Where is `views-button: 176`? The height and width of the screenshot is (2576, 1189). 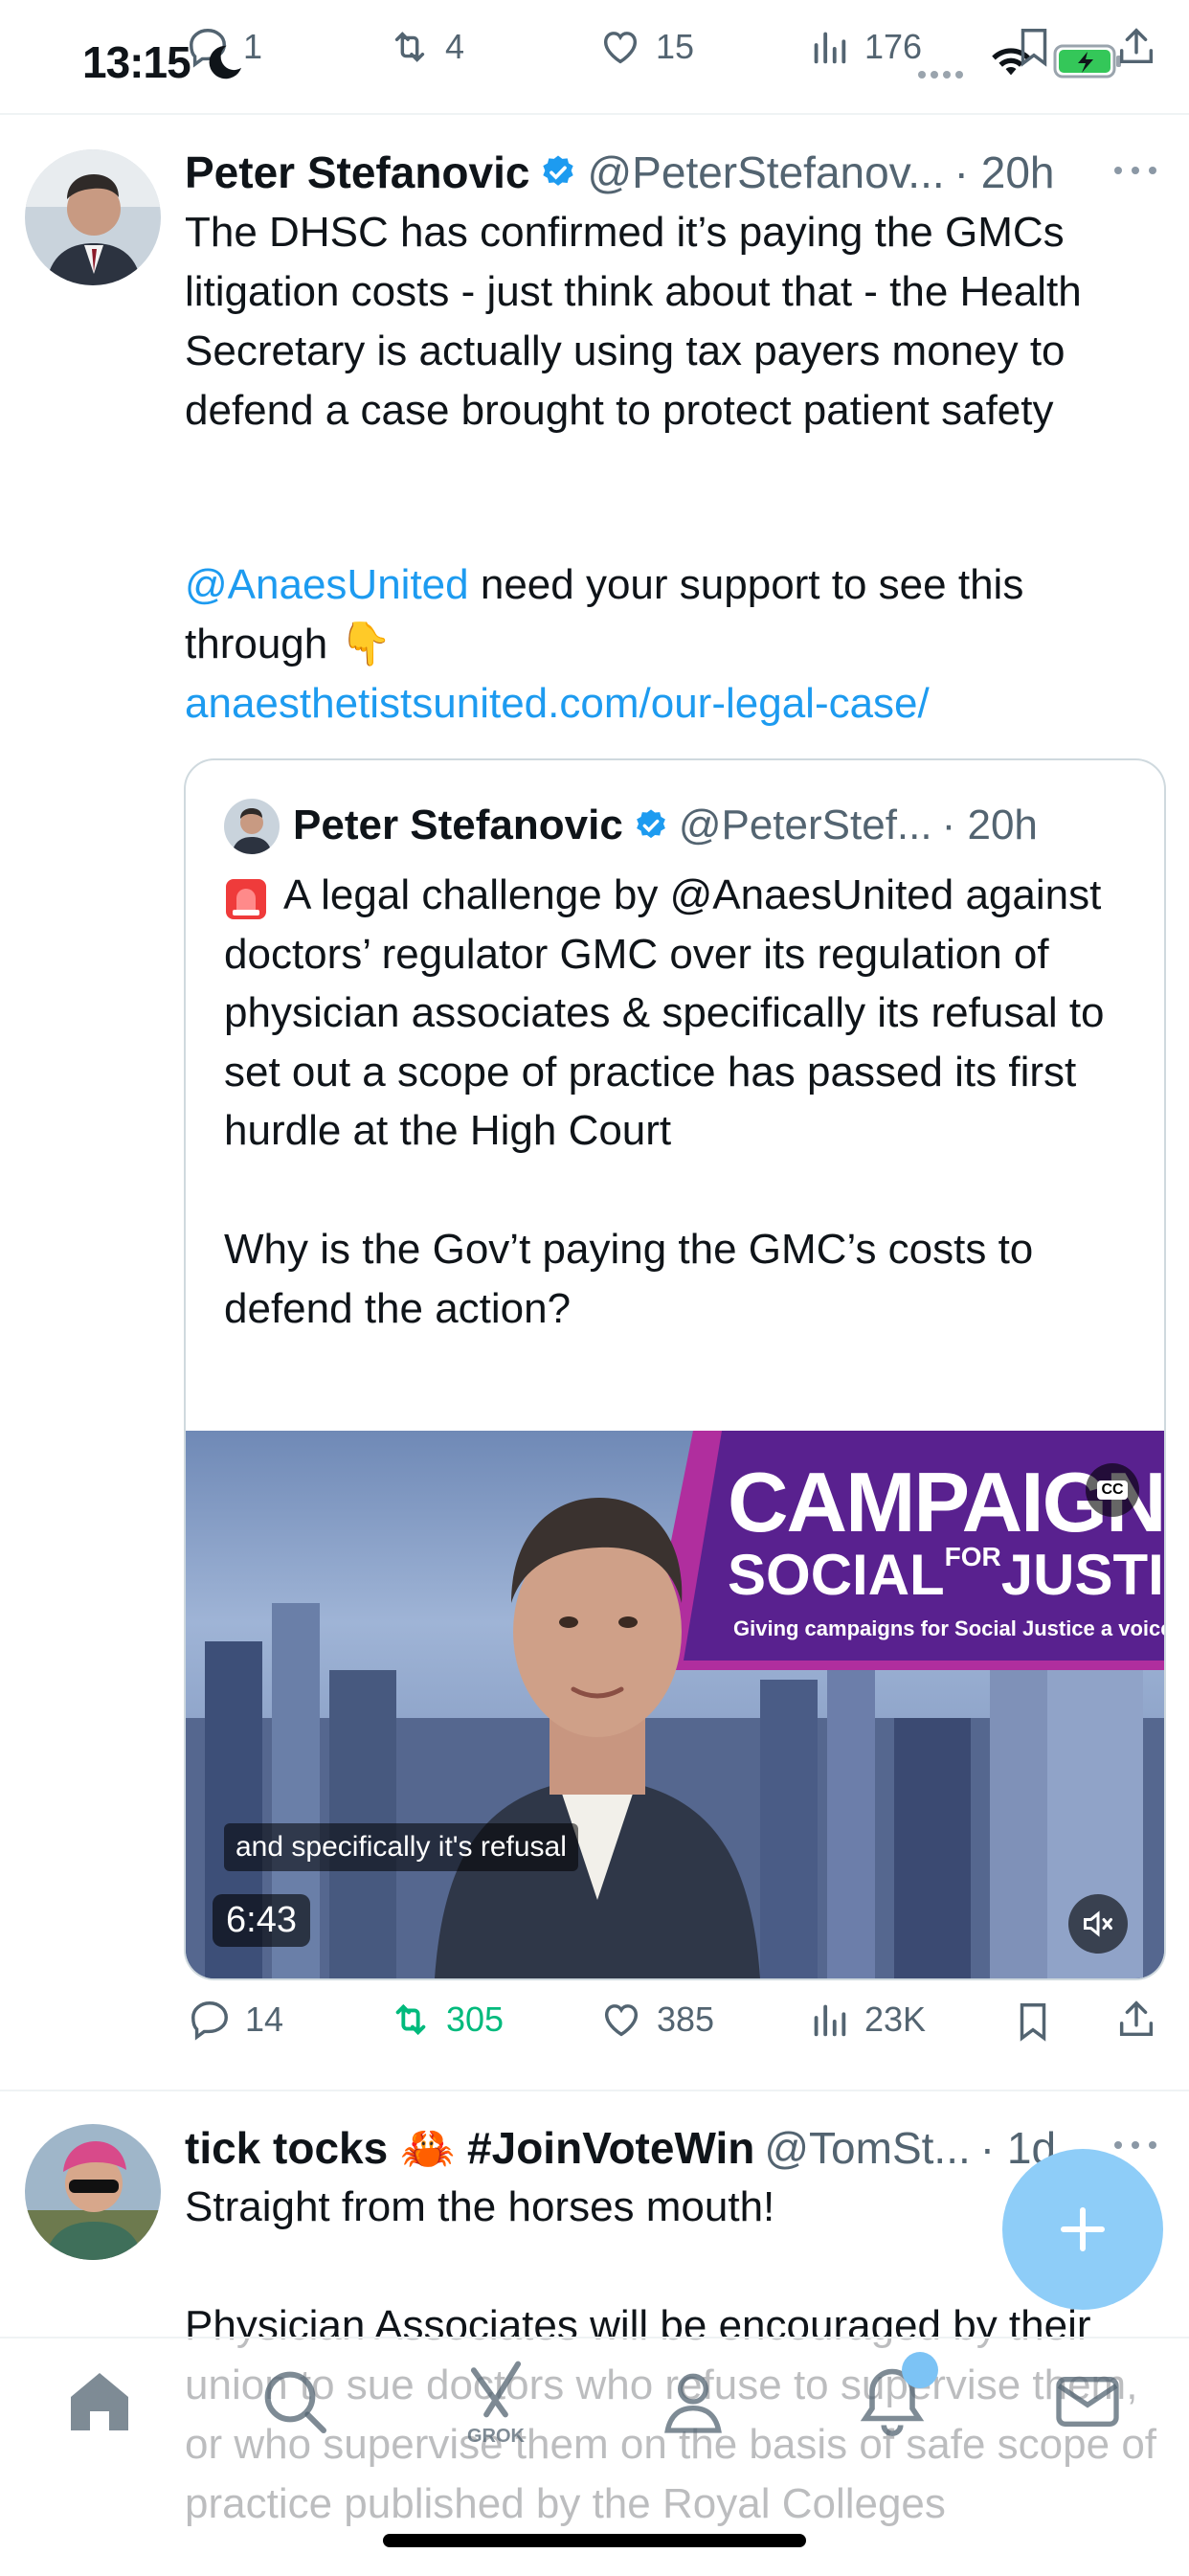 views-button: 176 is located at coordinates (864, 47).